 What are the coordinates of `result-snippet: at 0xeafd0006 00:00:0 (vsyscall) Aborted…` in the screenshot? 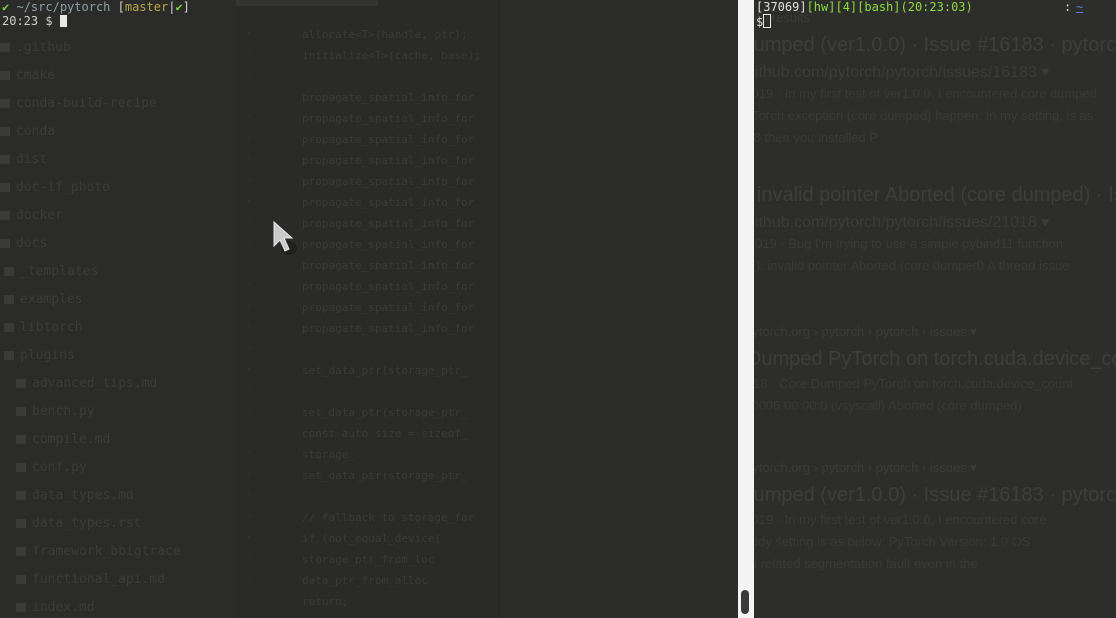 It's located at (888, 405).